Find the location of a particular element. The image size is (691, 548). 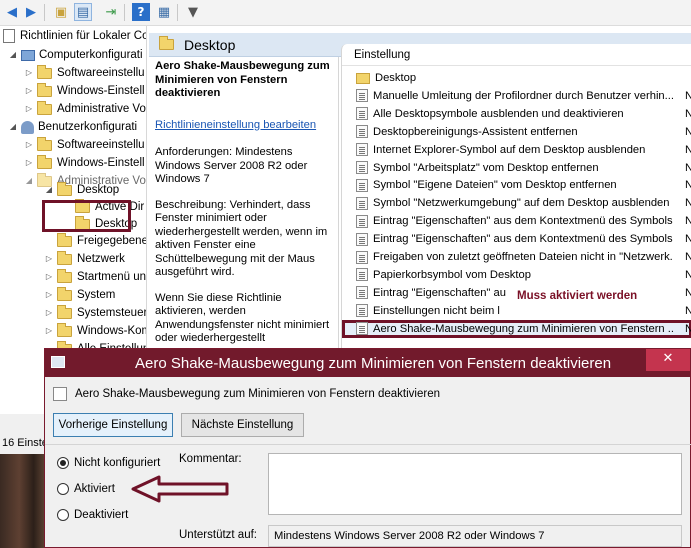

tree-item: ▷ System is located at coordinates (79, 295).